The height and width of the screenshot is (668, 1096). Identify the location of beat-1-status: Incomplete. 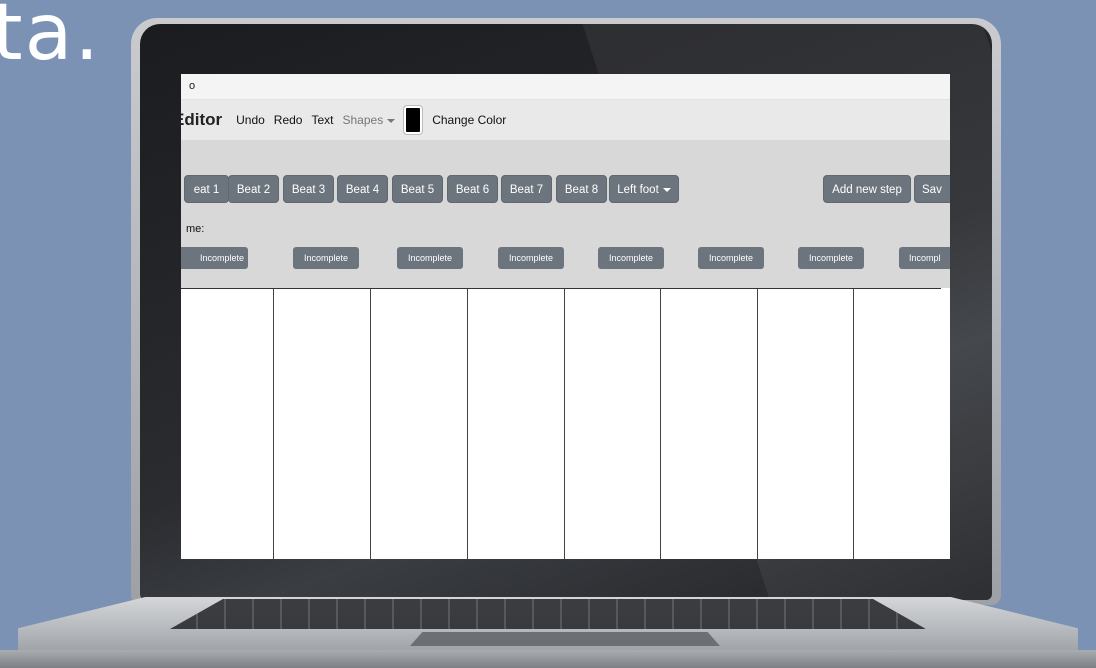
(214, 258).